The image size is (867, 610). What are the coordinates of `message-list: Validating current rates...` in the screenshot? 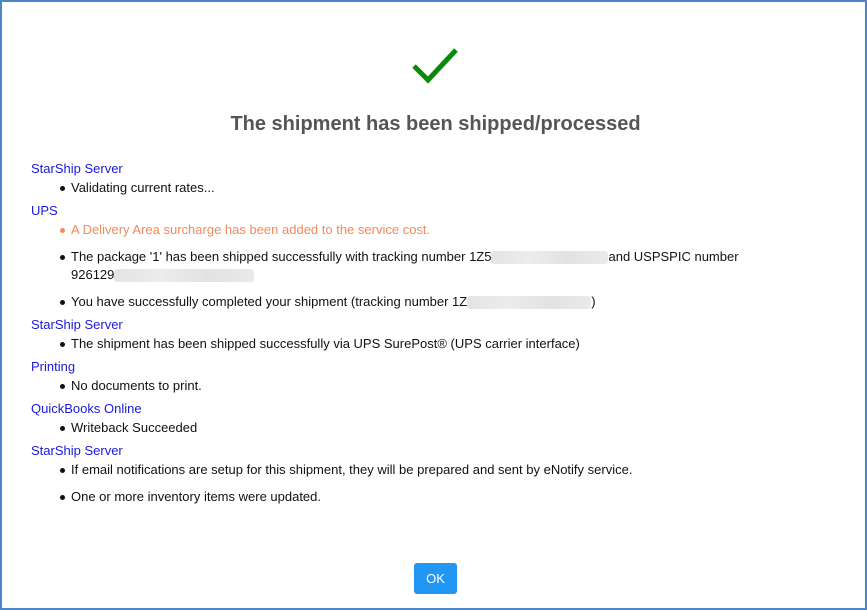 It's located at (431, 188).